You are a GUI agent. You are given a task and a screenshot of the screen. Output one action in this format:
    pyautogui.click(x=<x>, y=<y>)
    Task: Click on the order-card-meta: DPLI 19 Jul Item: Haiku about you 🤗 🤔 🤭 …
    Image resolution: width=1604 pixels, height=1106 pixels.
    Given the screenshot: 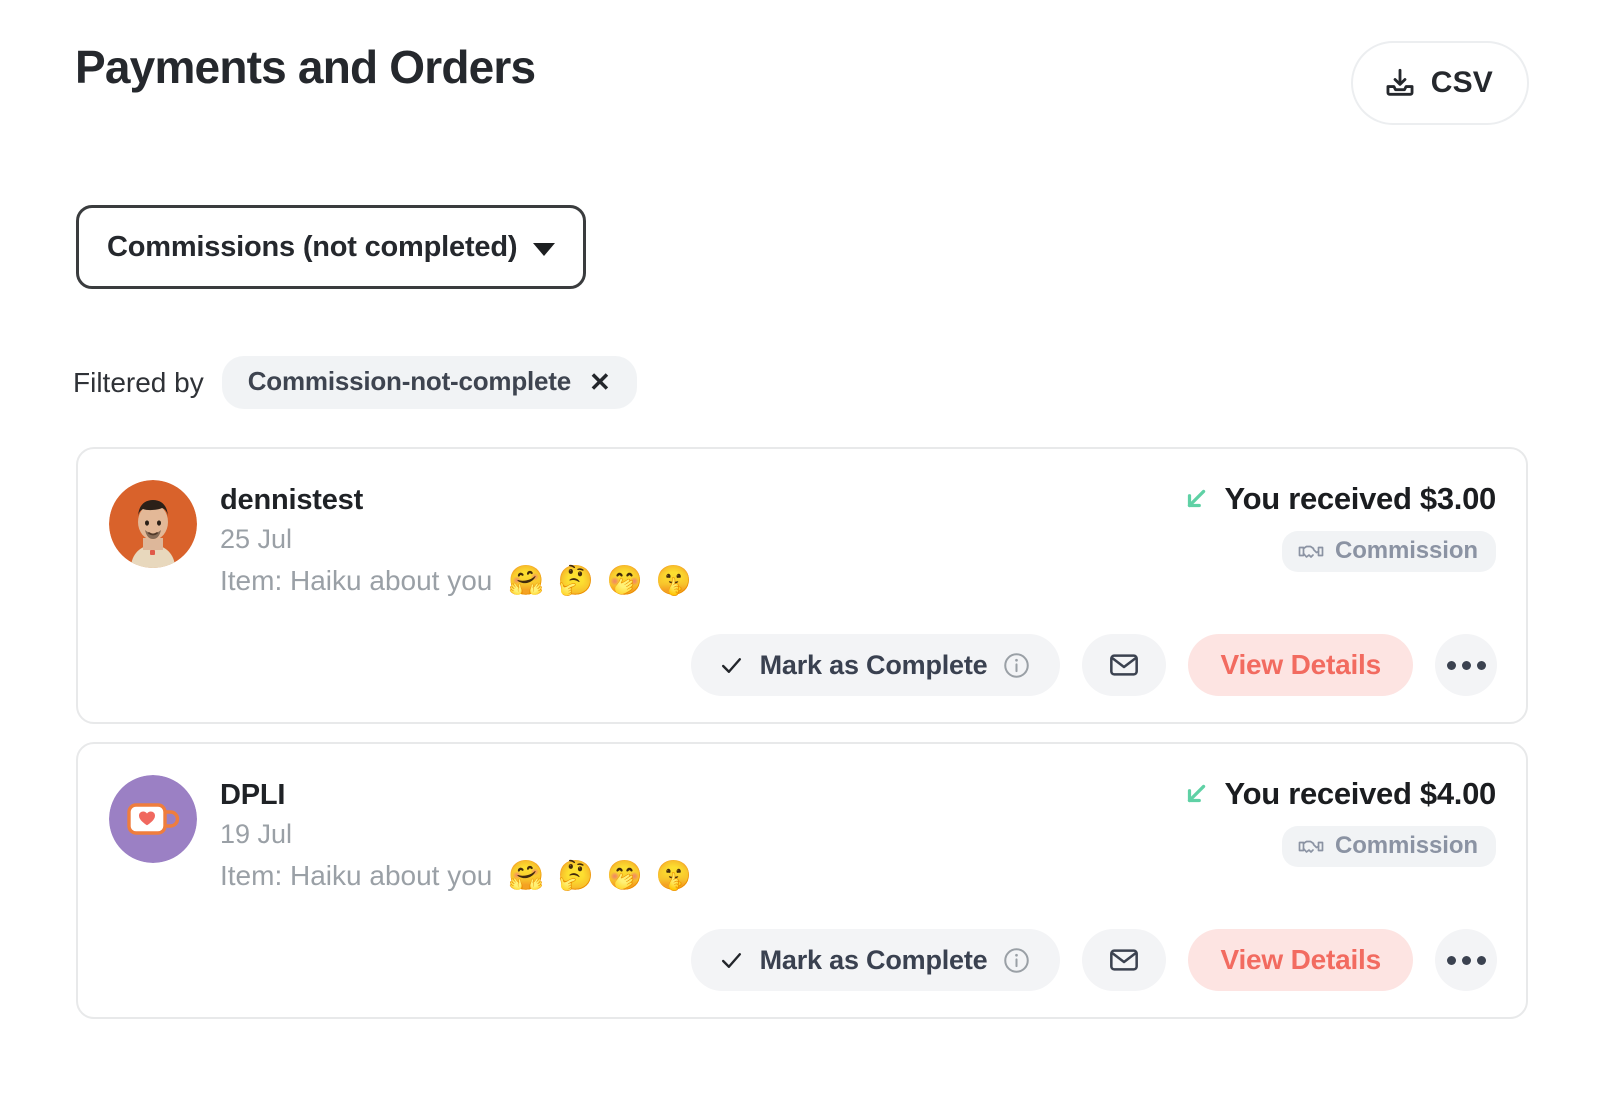 What is the action you would take?
    pyautogui.click(x=456, y=834)
    